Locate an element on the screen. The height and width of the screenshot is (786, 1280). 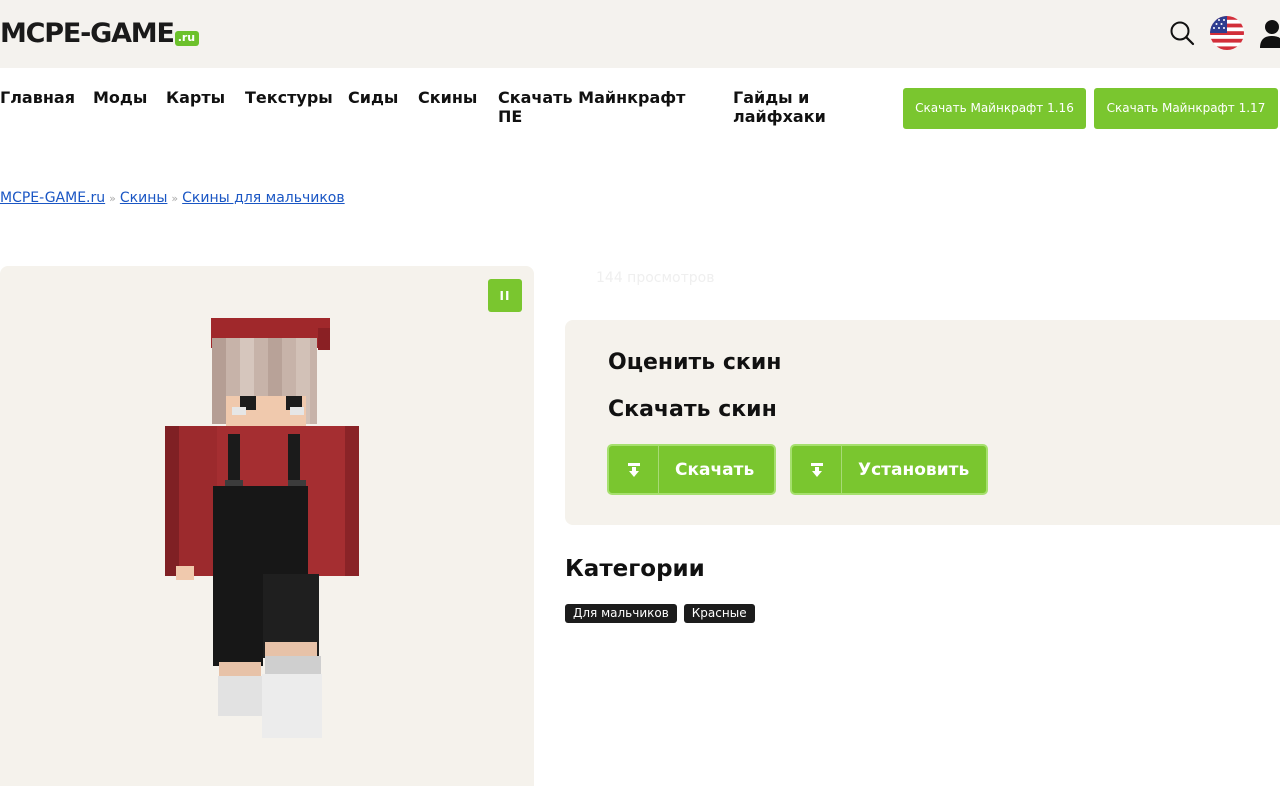
us-flag-language-icon is located at coordinates (1227, 35).